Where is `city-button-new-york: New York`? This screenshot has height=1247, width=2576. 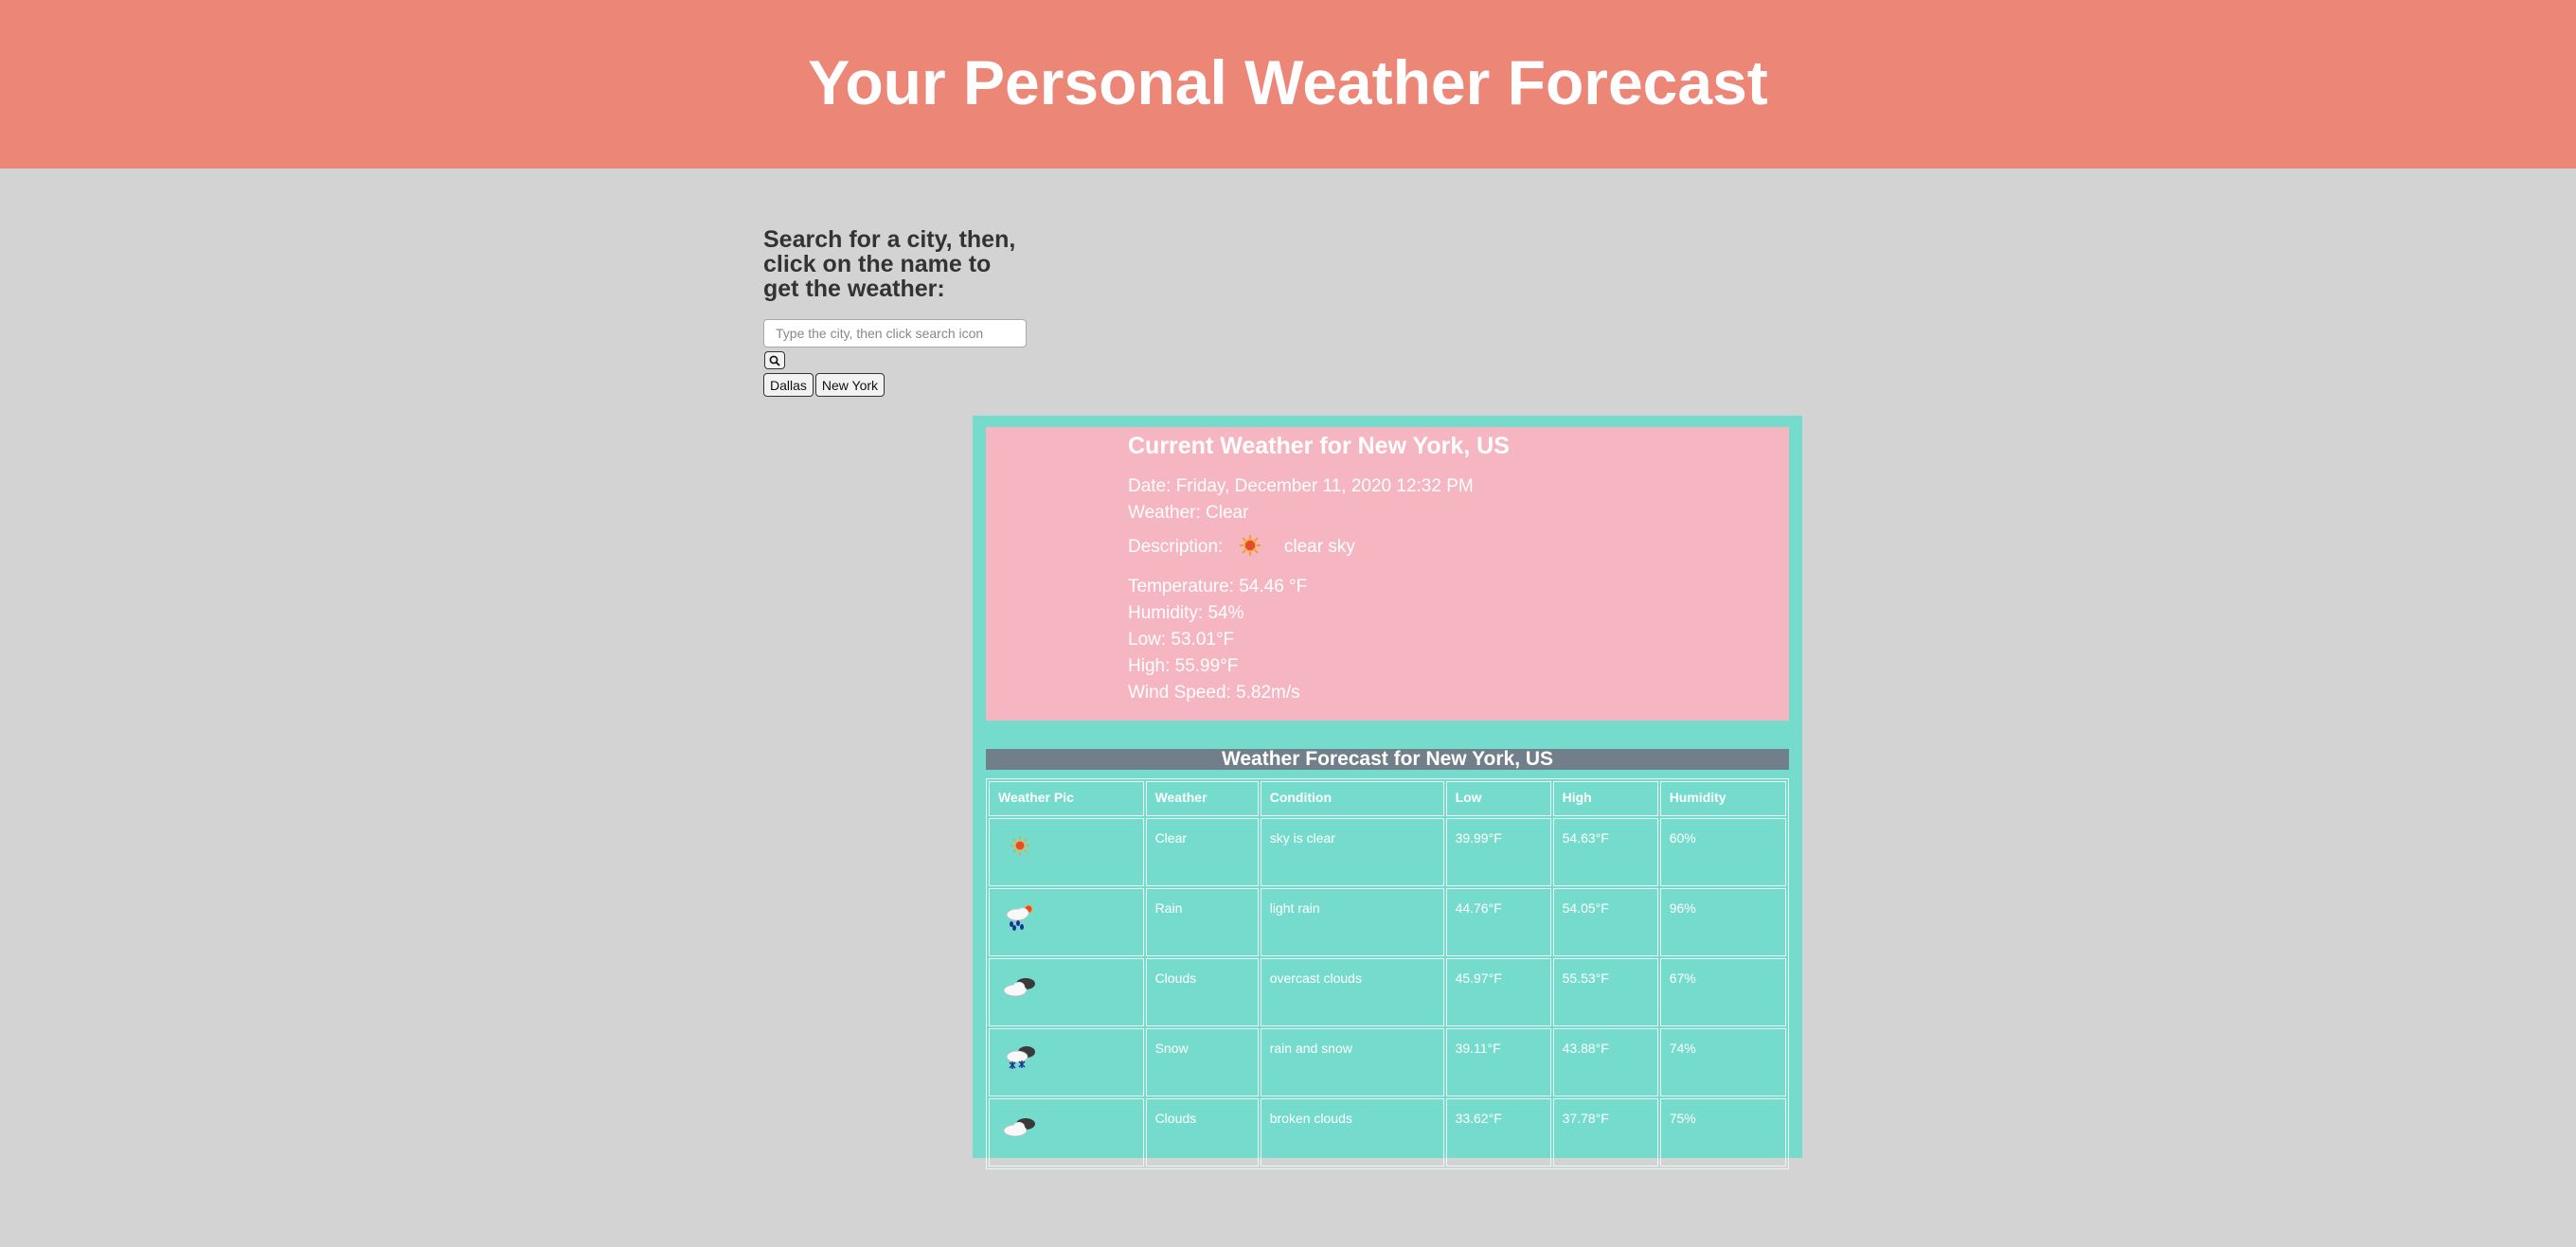
city-button-new-york: New York is located at coordinates (850, 385).